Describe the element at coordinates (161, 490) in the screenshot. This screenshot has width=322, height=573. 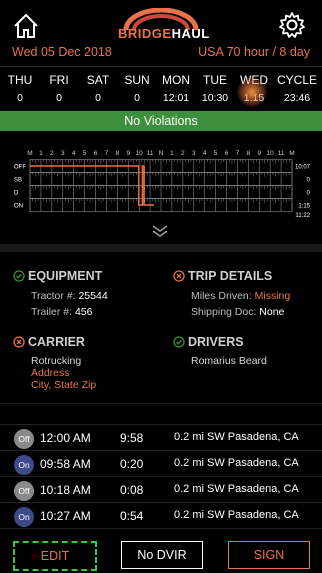
I see `log-row: Off 10:18 AM 0:08 0.2 mi SW Pasadena, CA` at that location.